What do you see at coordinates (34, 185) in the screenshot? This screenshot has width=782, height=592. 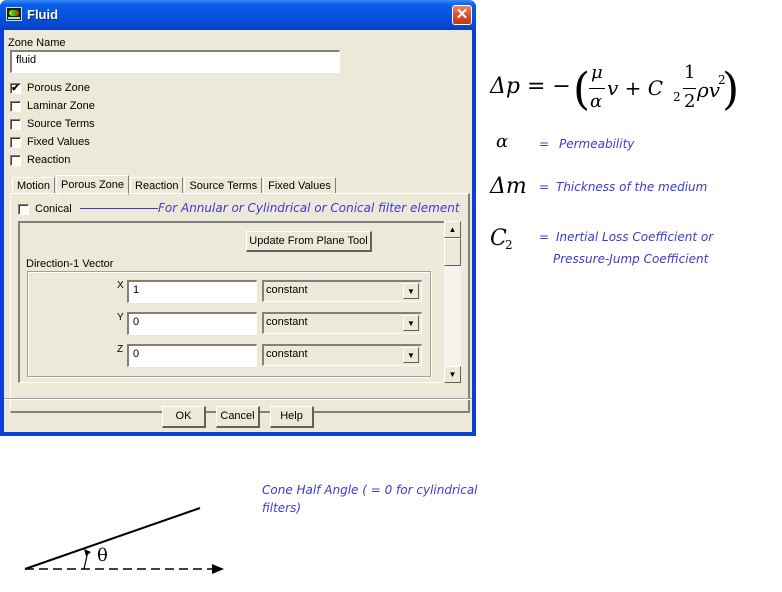 I see `tab-motion: Motion` at bounding box center [34, 185].